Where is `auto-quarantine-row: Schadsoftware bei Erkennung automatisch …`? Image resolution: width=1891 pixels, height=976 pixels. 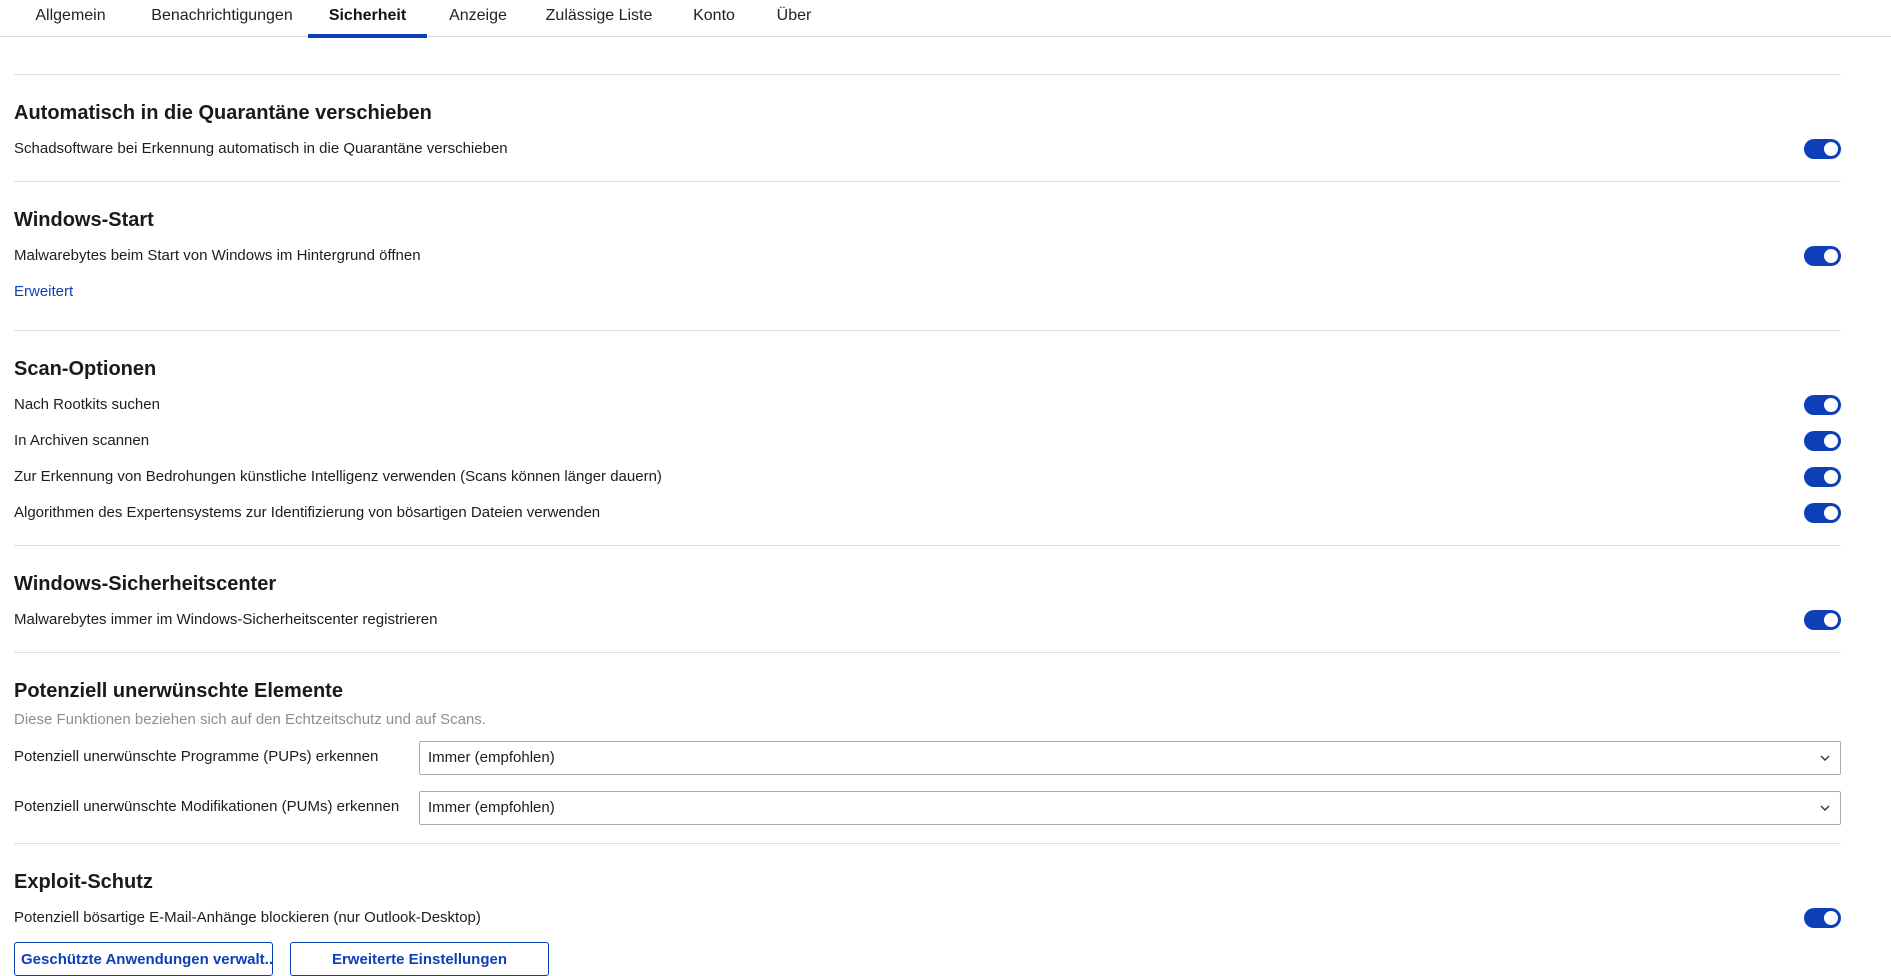
auto-quarantine-row: Schadsoftware bei Erkennung automatisch … is located at coordinates (927, 149).